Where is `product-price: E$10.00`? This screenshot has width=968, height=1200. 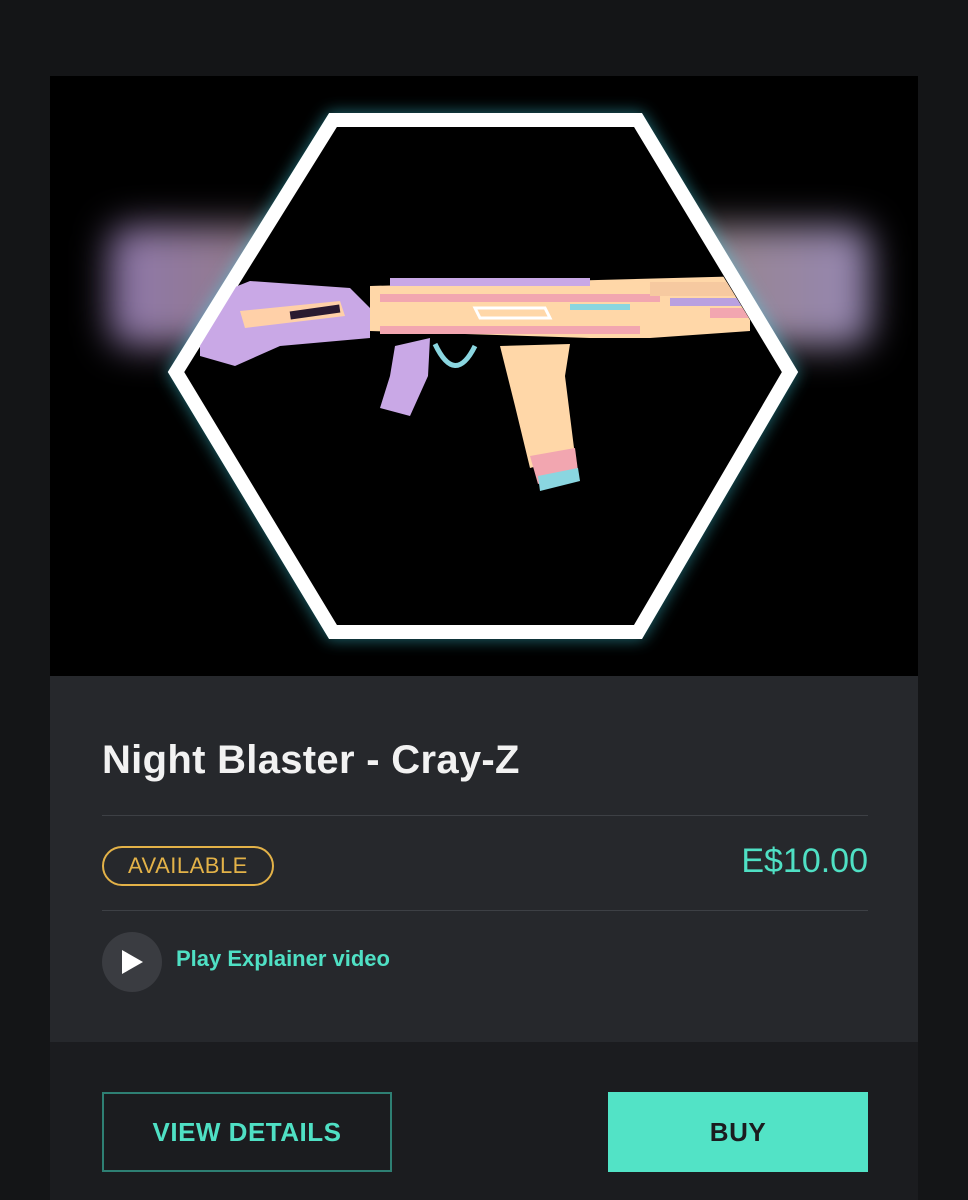 product-price: E$10.00 is located at coordinates (804, 861).